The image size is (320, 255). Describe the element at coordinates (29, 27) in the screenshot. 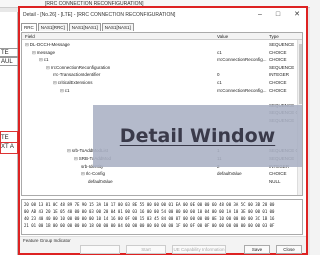

I see `tab-rrc: RRC` at that location.